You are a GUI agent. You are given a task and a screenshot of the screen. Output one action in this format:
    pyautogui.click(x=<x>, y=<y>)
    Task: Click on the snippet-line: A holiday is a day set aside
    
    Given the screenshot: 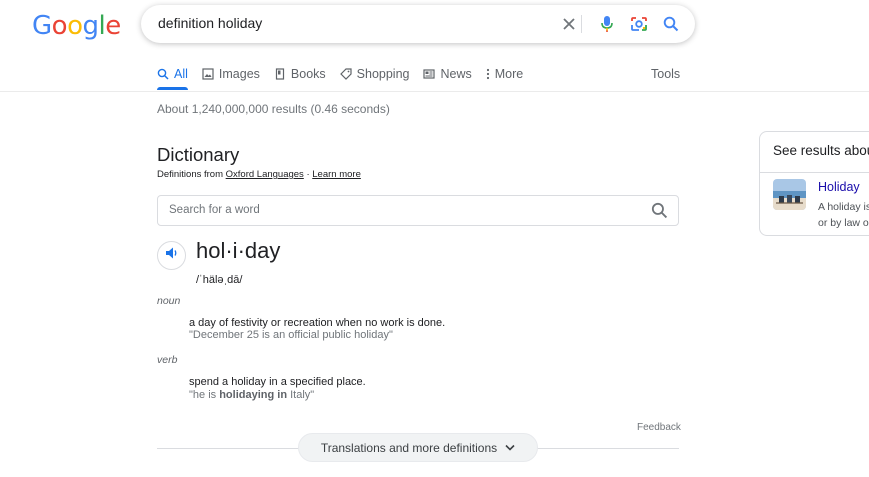 What is the action you would take?
    pyautogui.click(x=843, y=207)
    